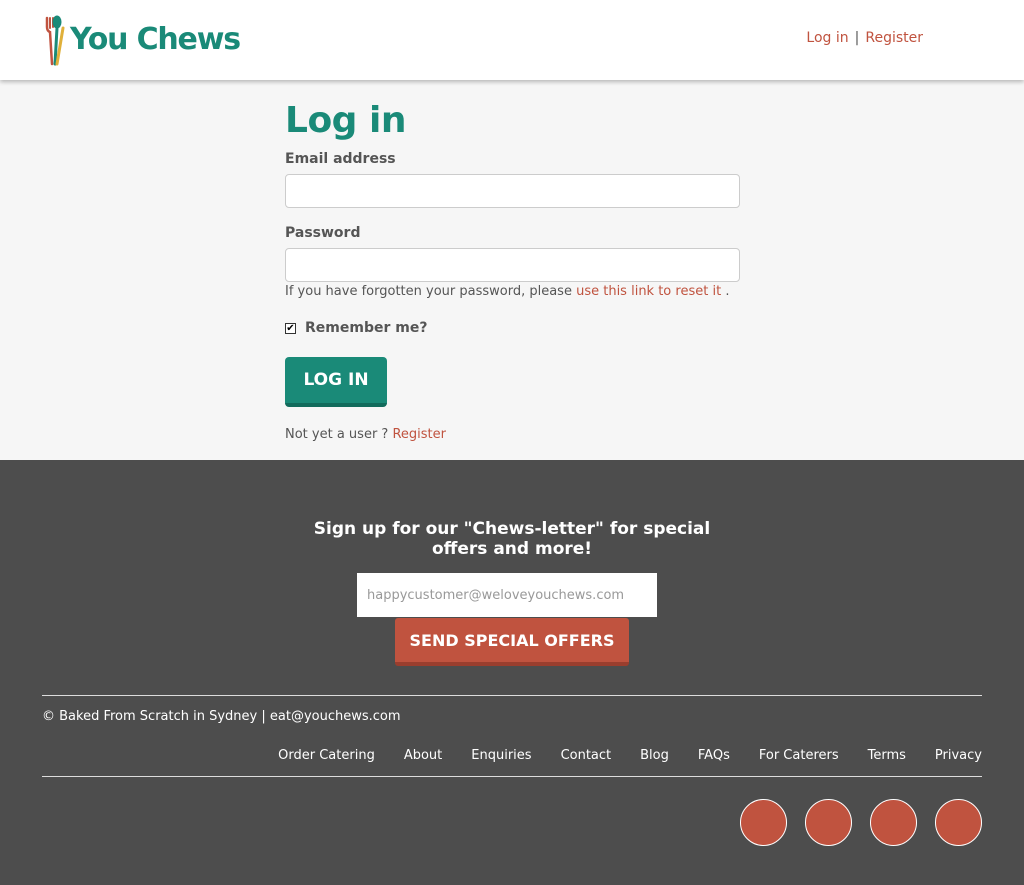  Describe the element at coordinates (326, 755) in the screenshot. I see `footer-link-order-catering: Order Catering` at that location.